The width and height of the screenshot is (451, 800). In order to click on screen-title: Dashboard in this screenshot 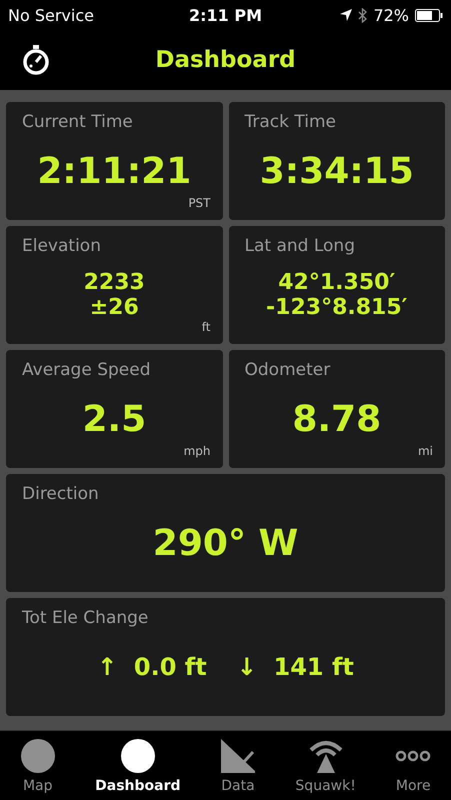, I will do `click(225, 60)`.